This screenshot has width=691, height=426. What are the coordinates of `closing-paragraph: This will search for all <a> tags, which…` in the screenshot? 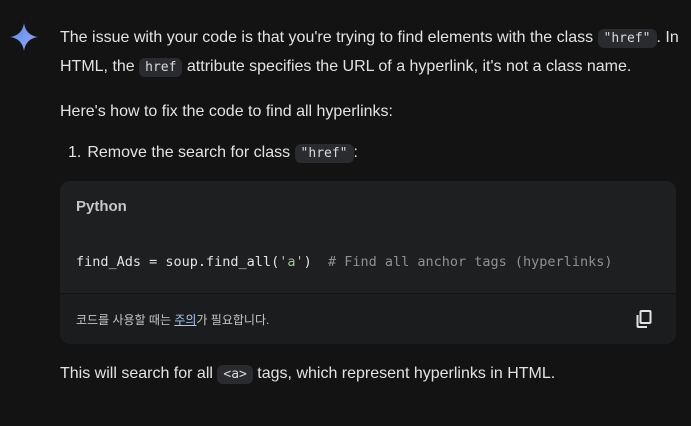 It's located at (308, 374).